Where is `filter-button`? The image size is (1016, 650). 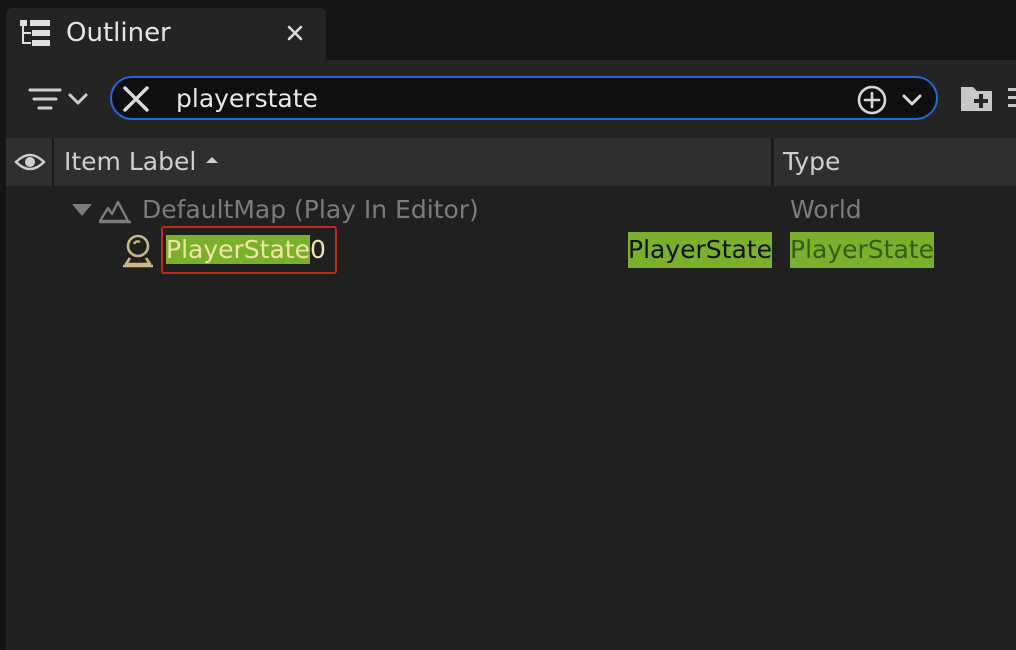 filter-button is located at coordinates (61, 100).